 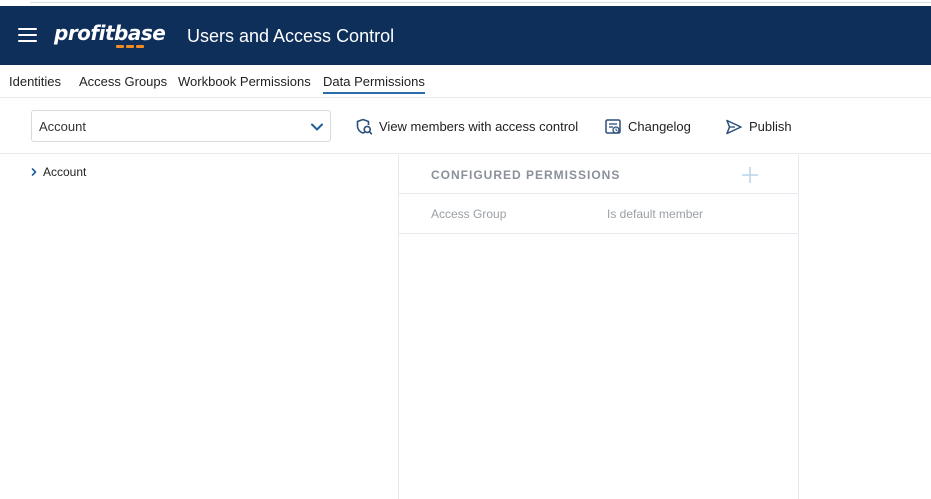 I want to click on column-access-group: Access Group, so click(x=468, y=214).